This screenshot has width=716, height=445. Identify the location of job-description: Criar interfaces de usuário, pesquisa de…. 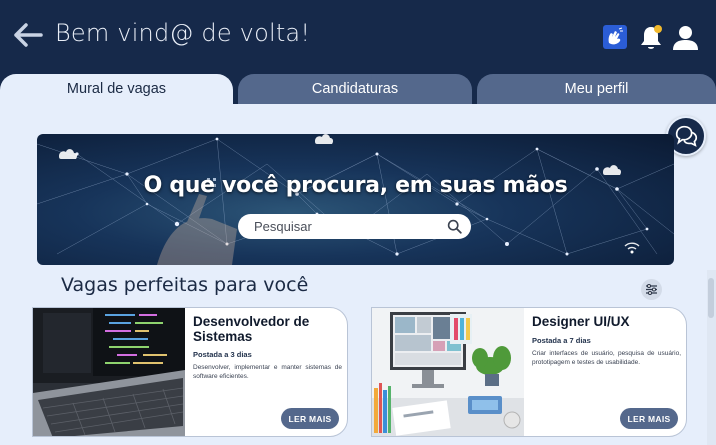
(606, 358).